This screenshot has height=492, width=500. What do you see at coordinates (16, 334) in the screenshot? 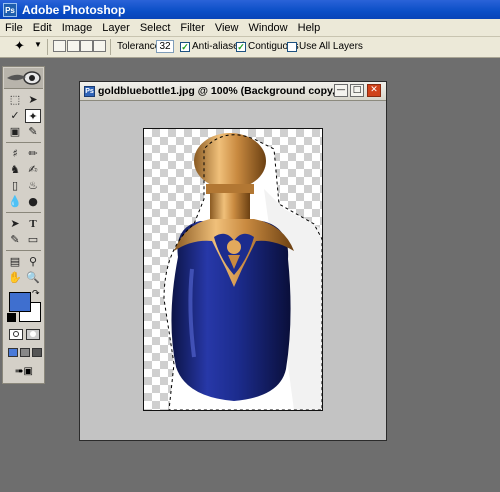
I see `standard-mode-button` at bounding box center [16, 334].